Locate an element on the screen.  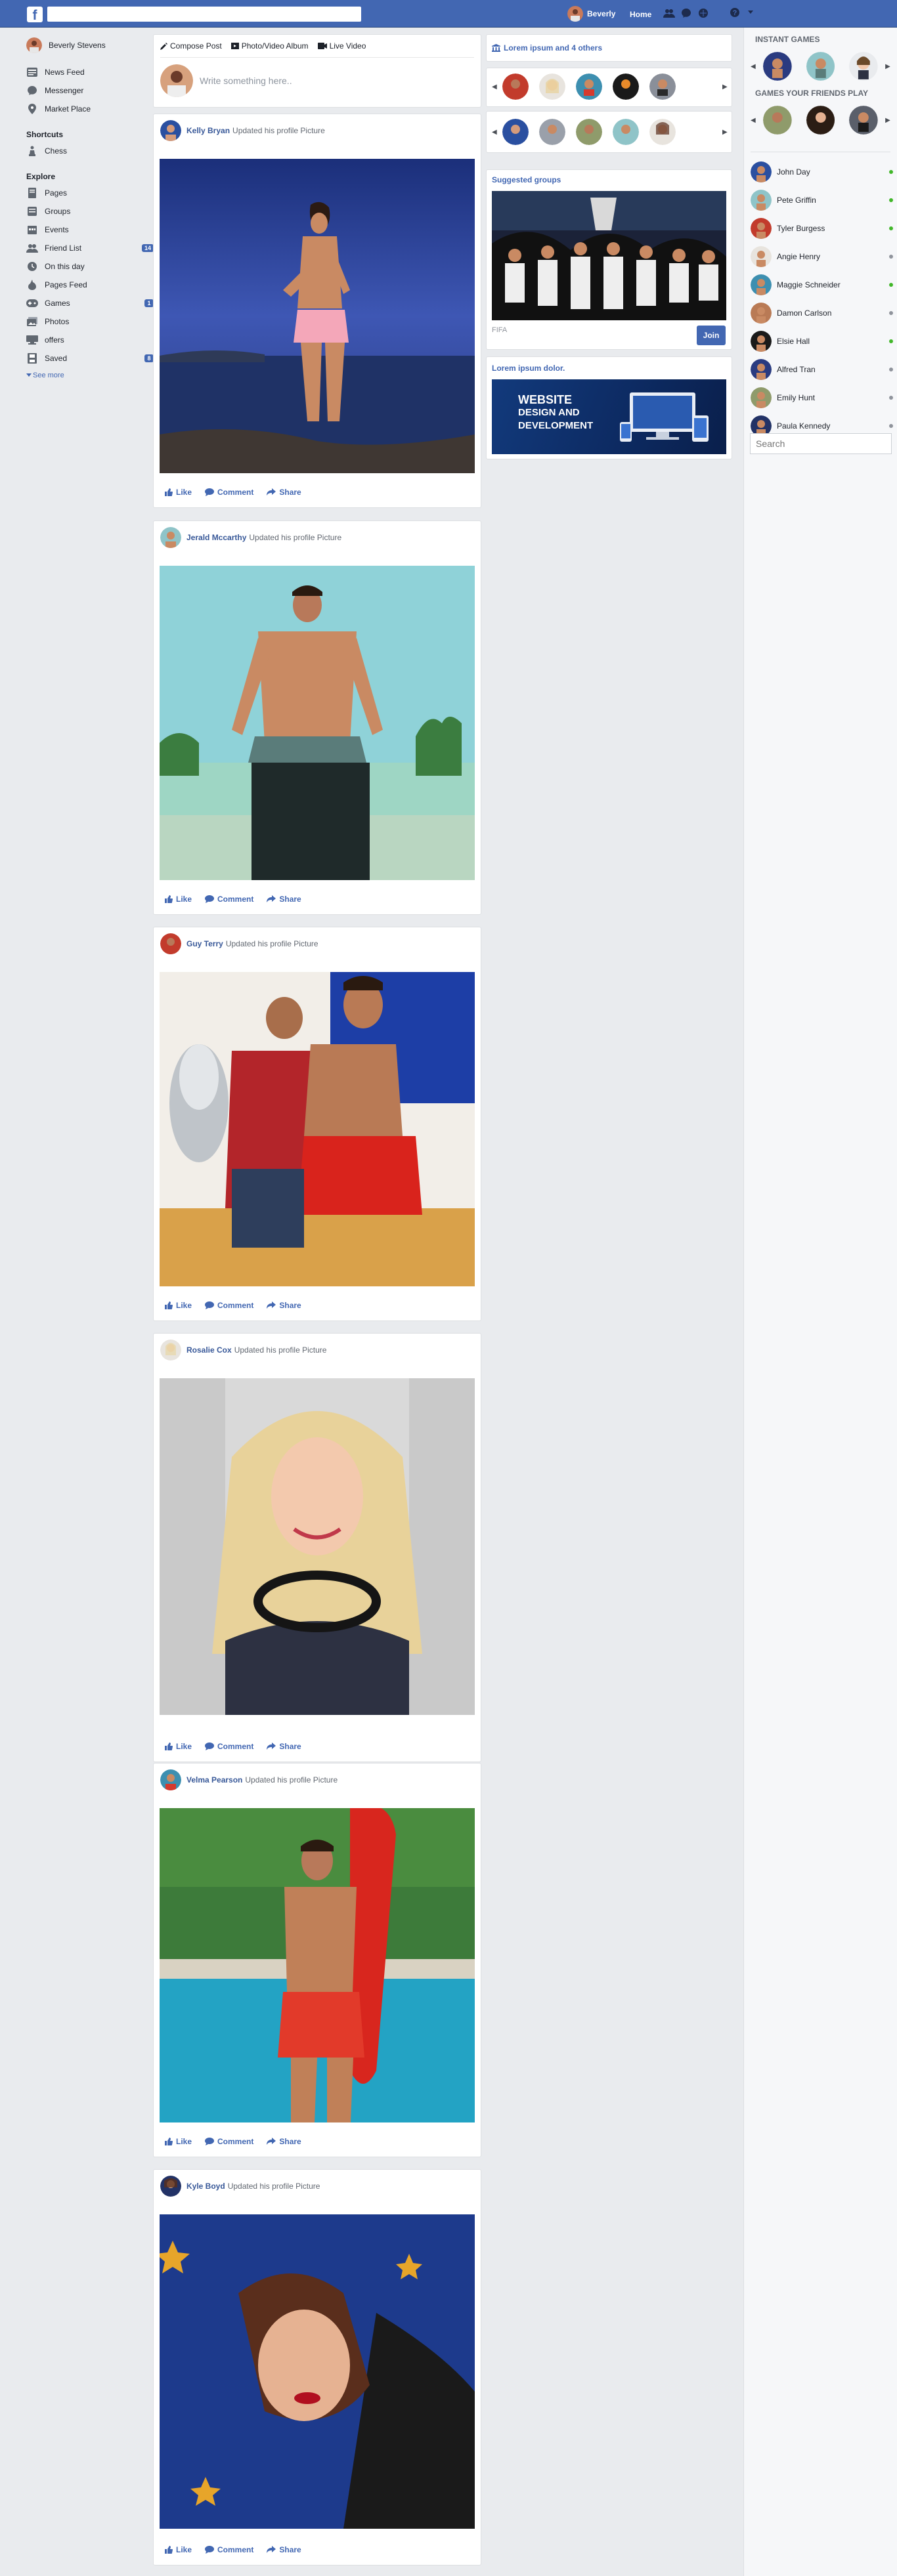
dropdown-icon is located at coordinates (750, 12).